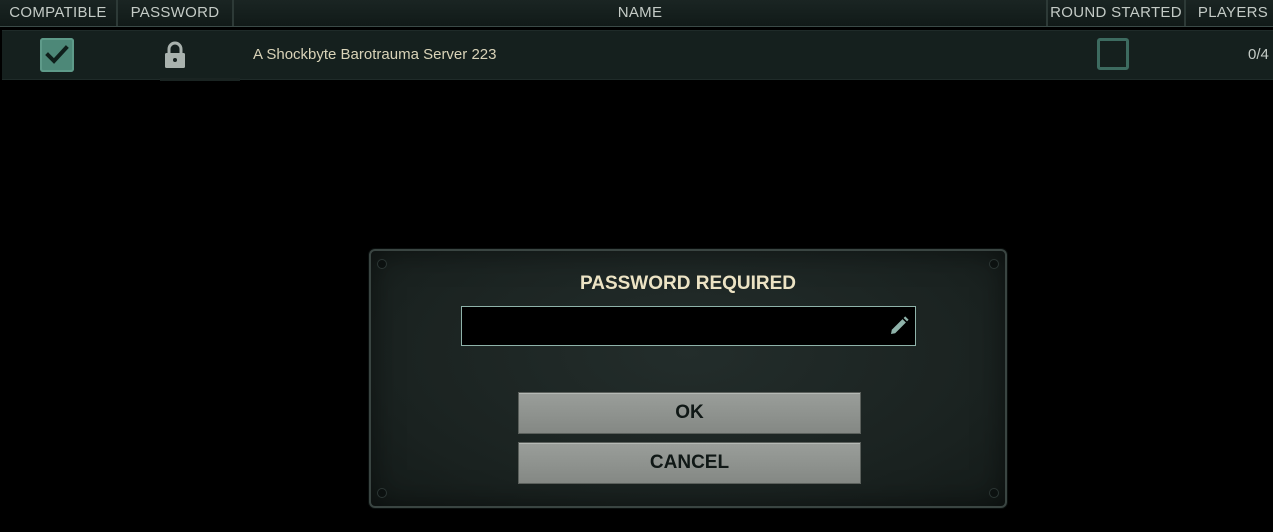 The width and height of the screenshot is (1273, 532). I want to click on server-name: A Shockbyte Barotrauma Server 223, so click(375, 54).